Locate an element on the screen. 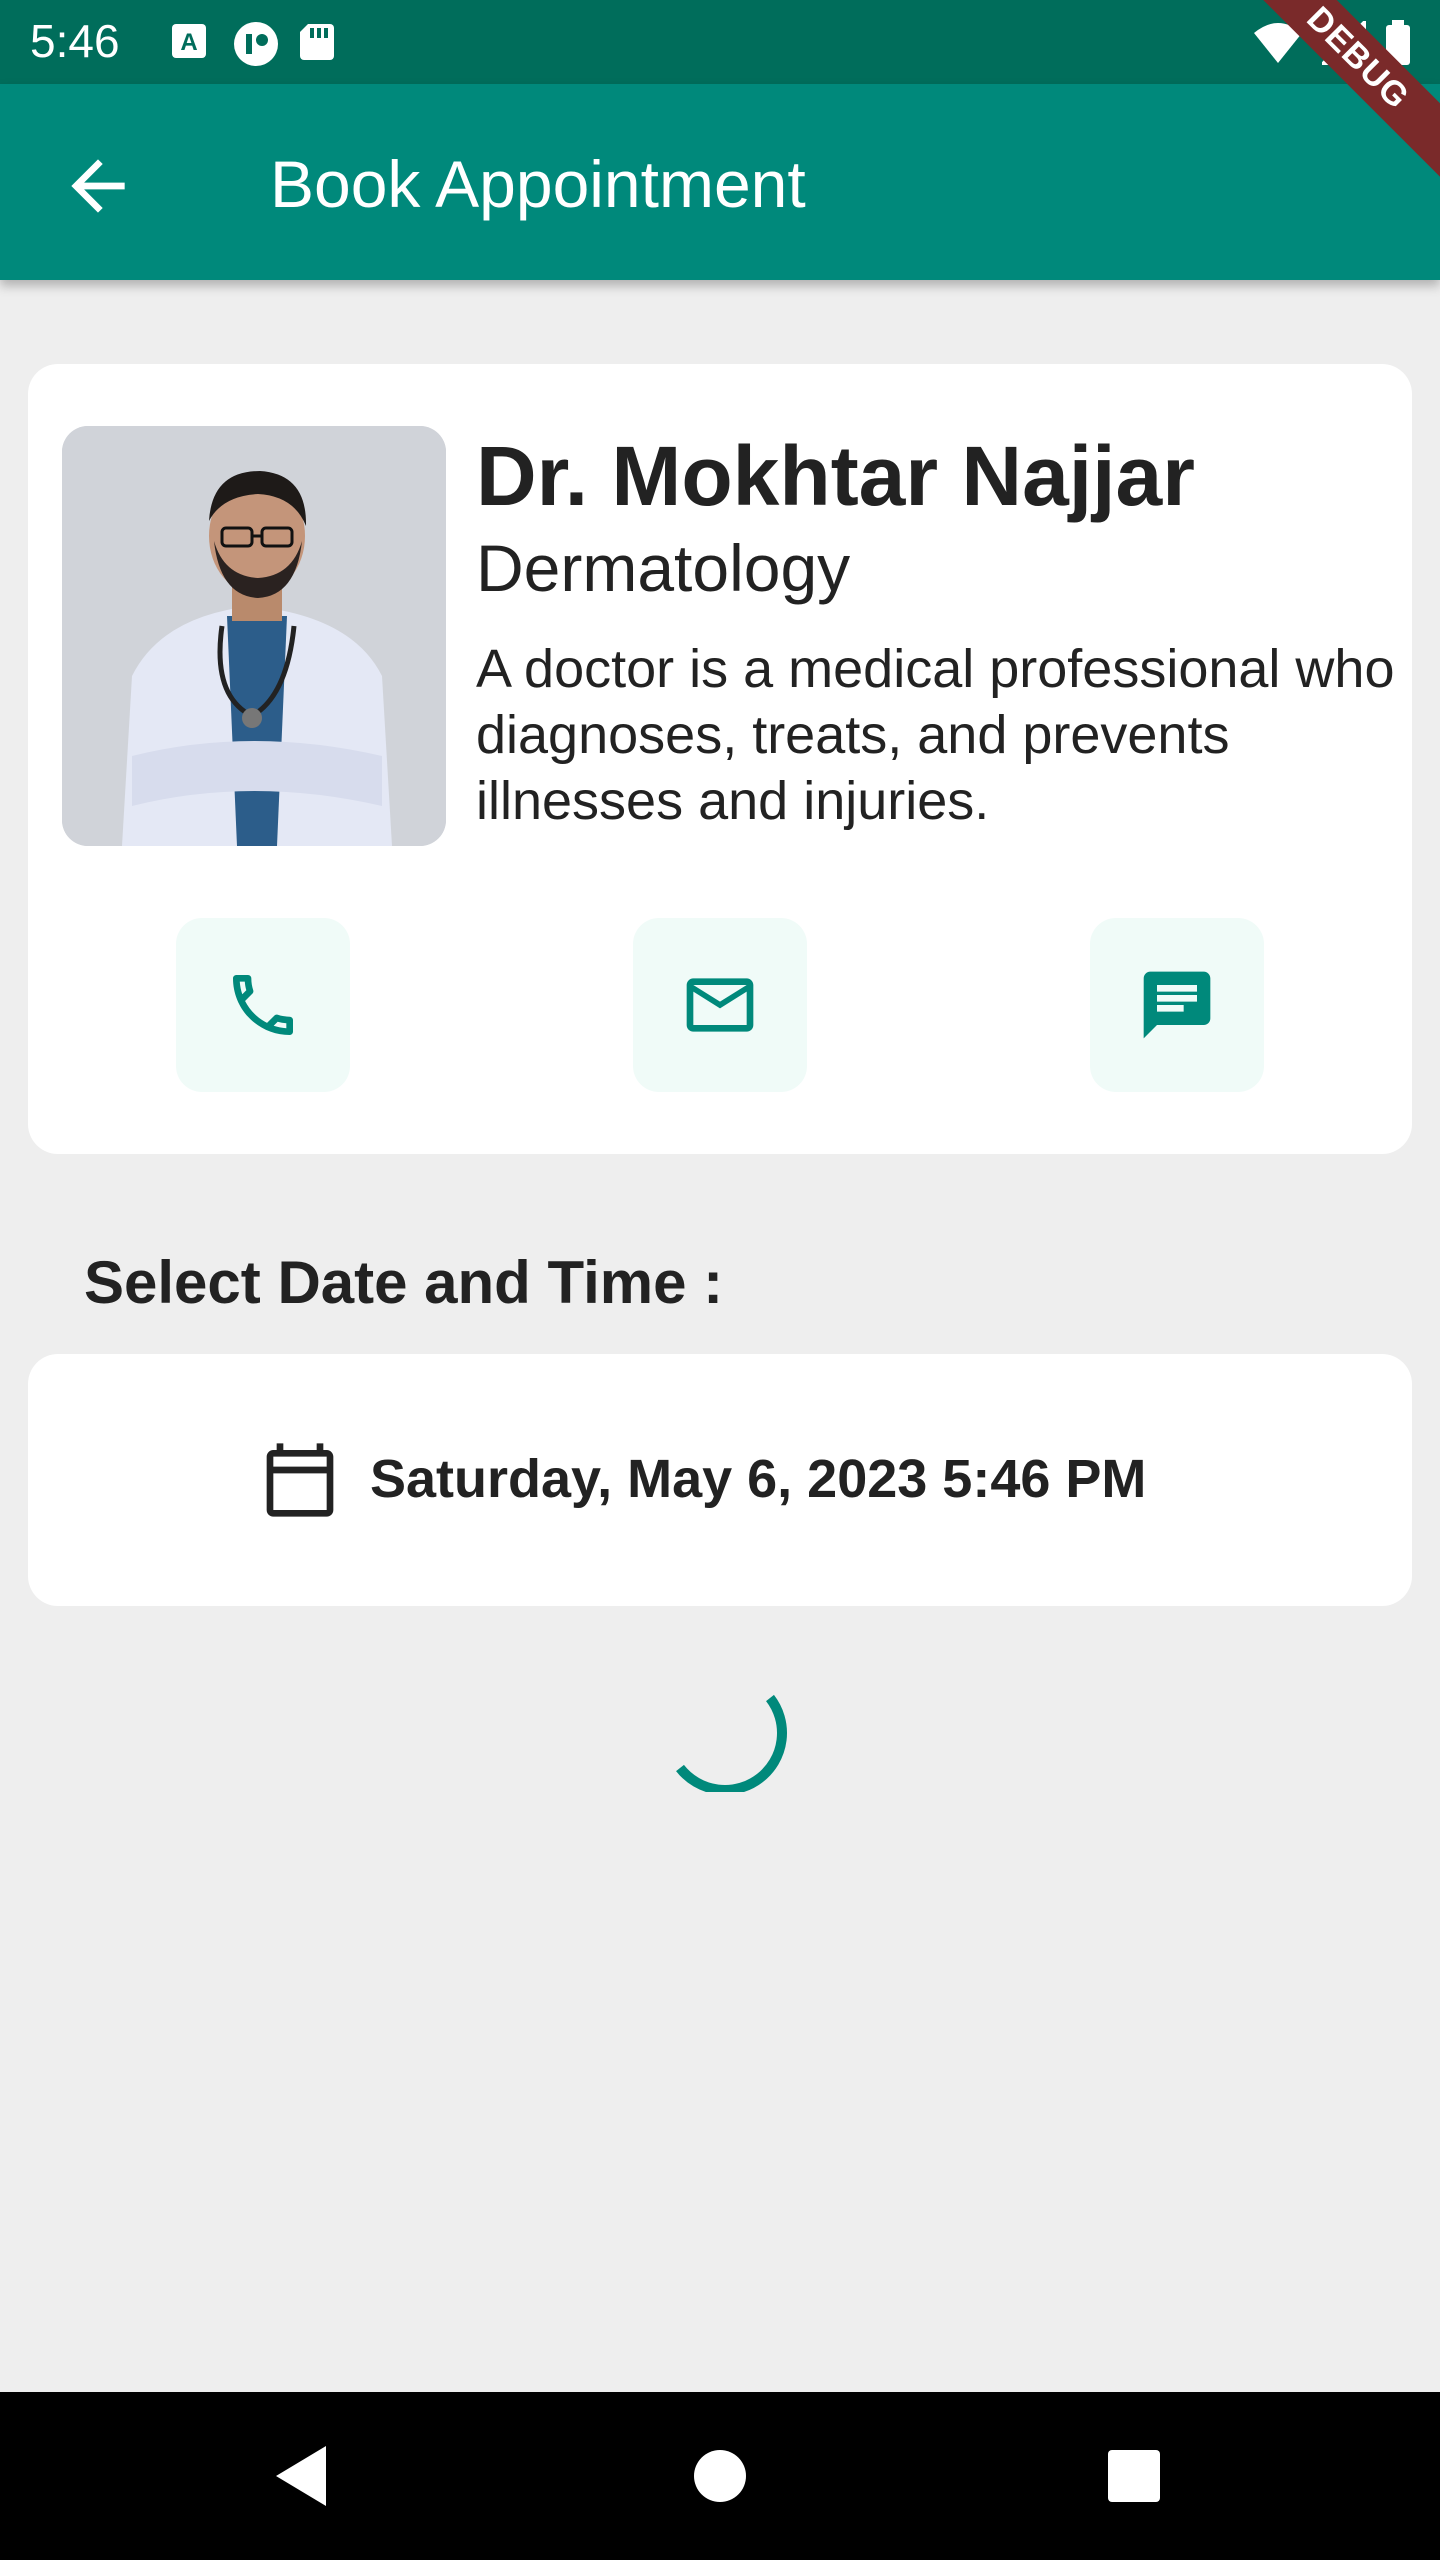 This screenshot has width=1440, height=2560. phone-icon is located at coordinates (263, 1005).